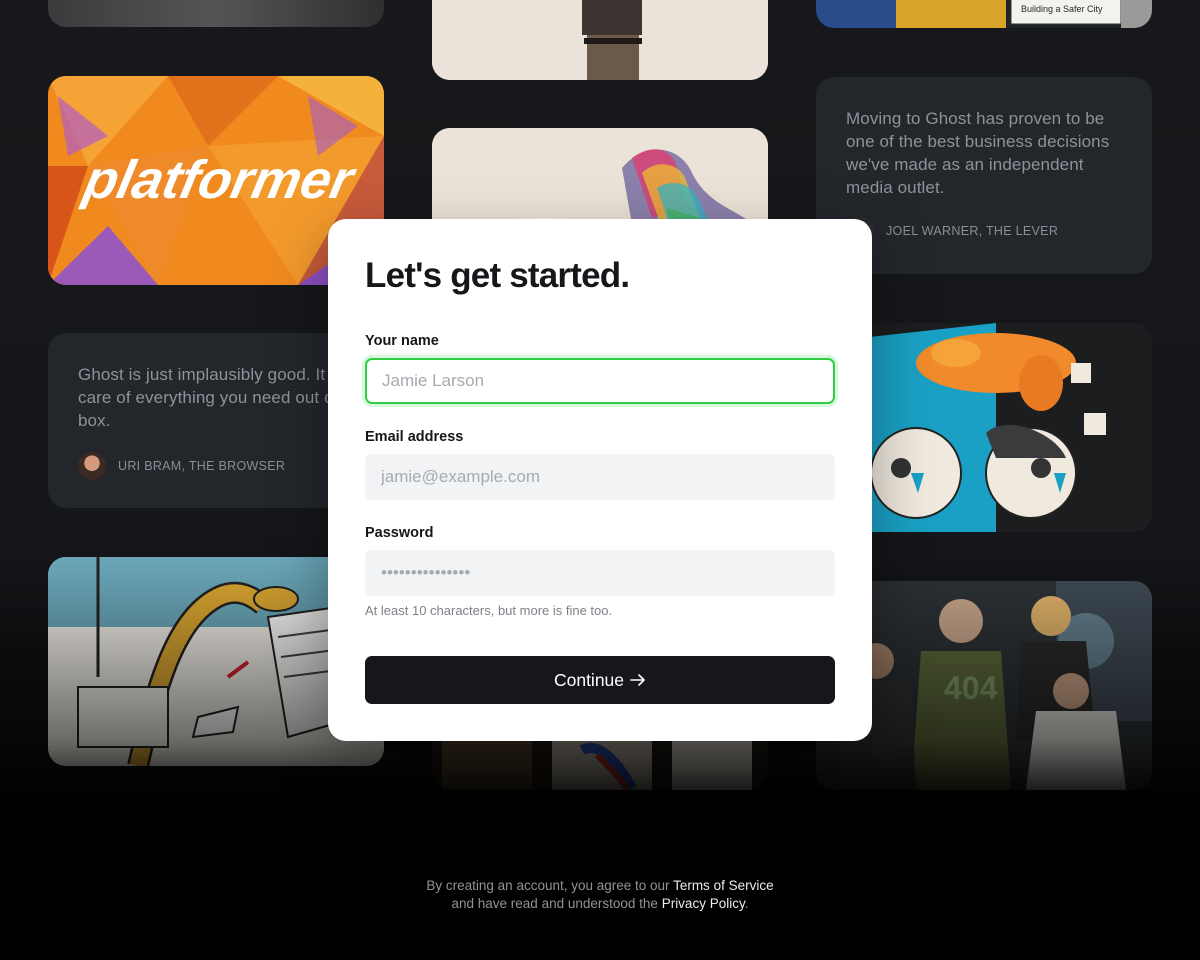  Describe the element at coordinates (216, 13) in the screenshot. I see `showcase-tile-top-left` at that location.